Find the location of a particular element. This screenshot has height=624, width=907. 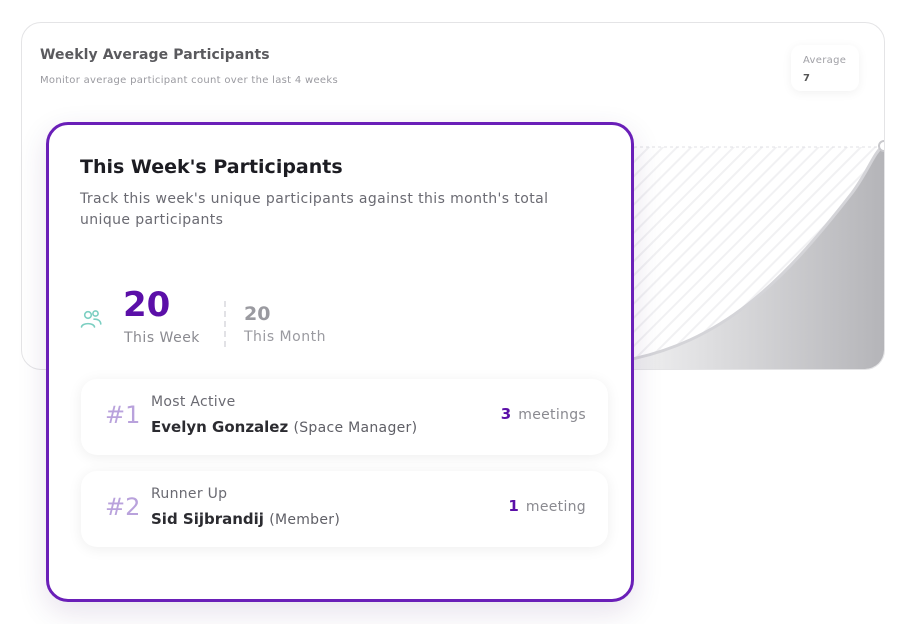

participant-name: Evelyn Gonzalez (Space Manager) is located at coordinates (284, 427).